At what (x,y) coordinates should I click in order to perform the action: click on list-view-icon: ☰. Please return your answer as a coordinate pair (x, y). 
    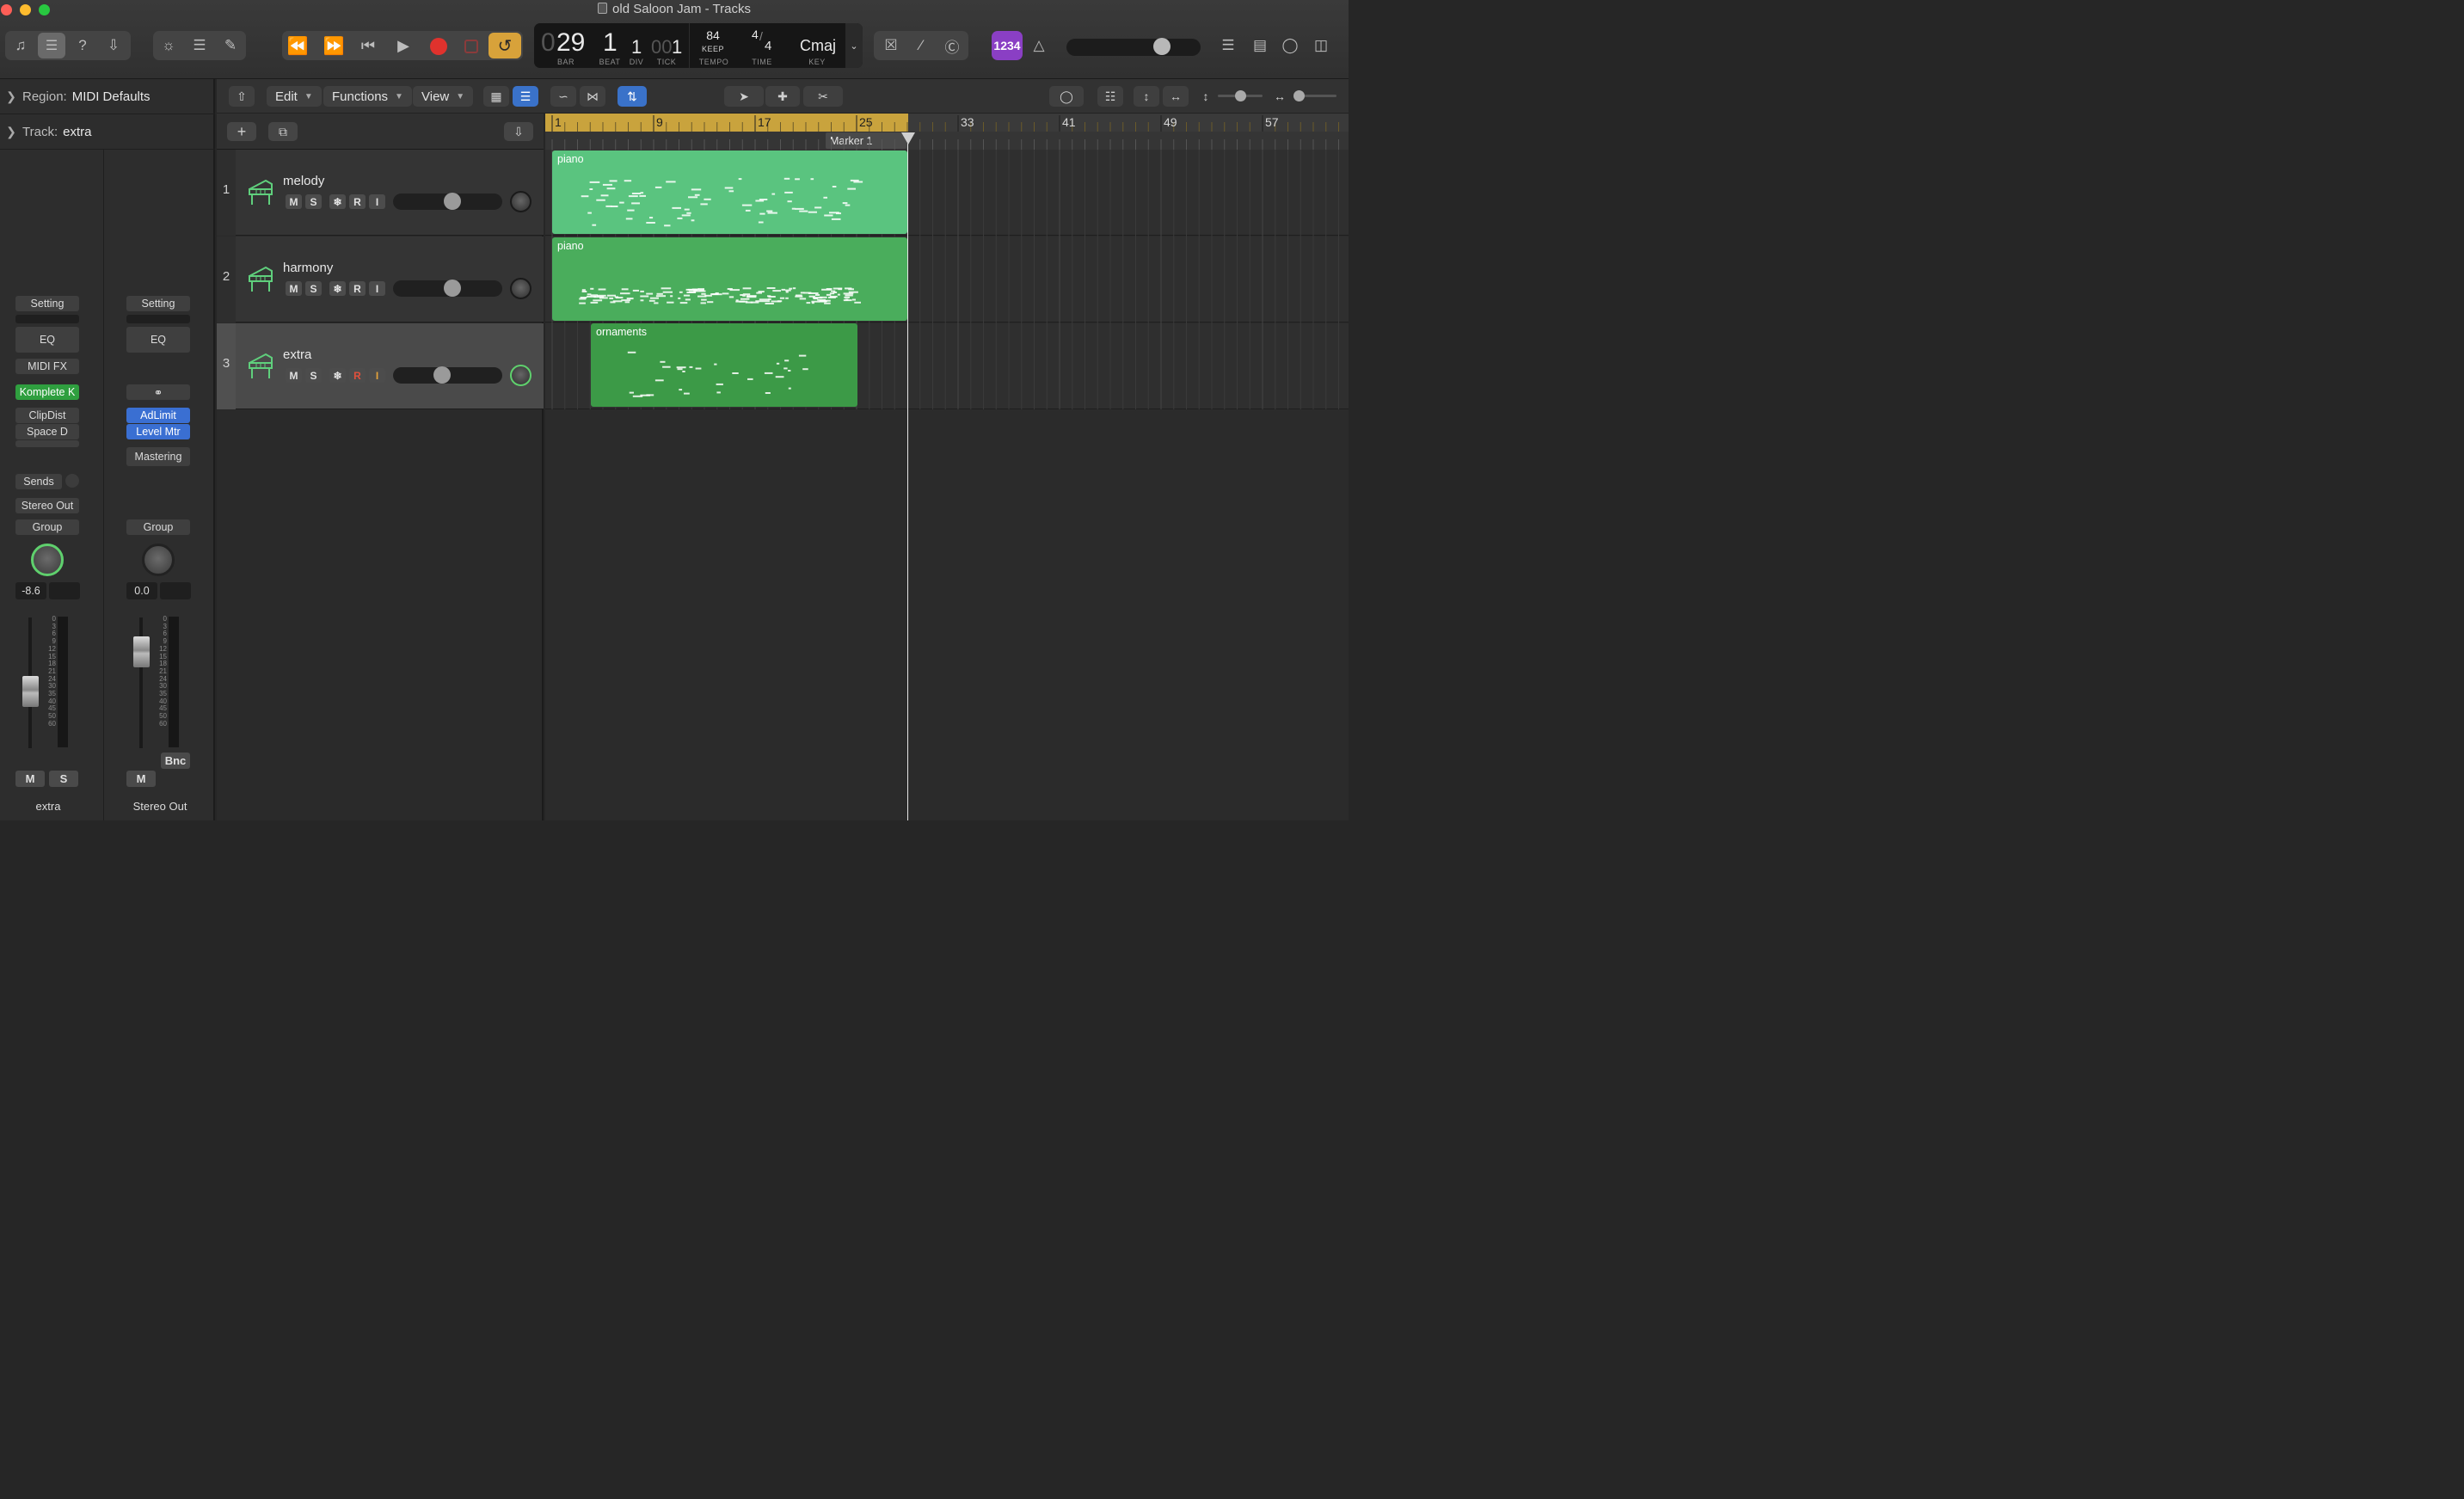
    Looking at the image, I should click on (525, 96).